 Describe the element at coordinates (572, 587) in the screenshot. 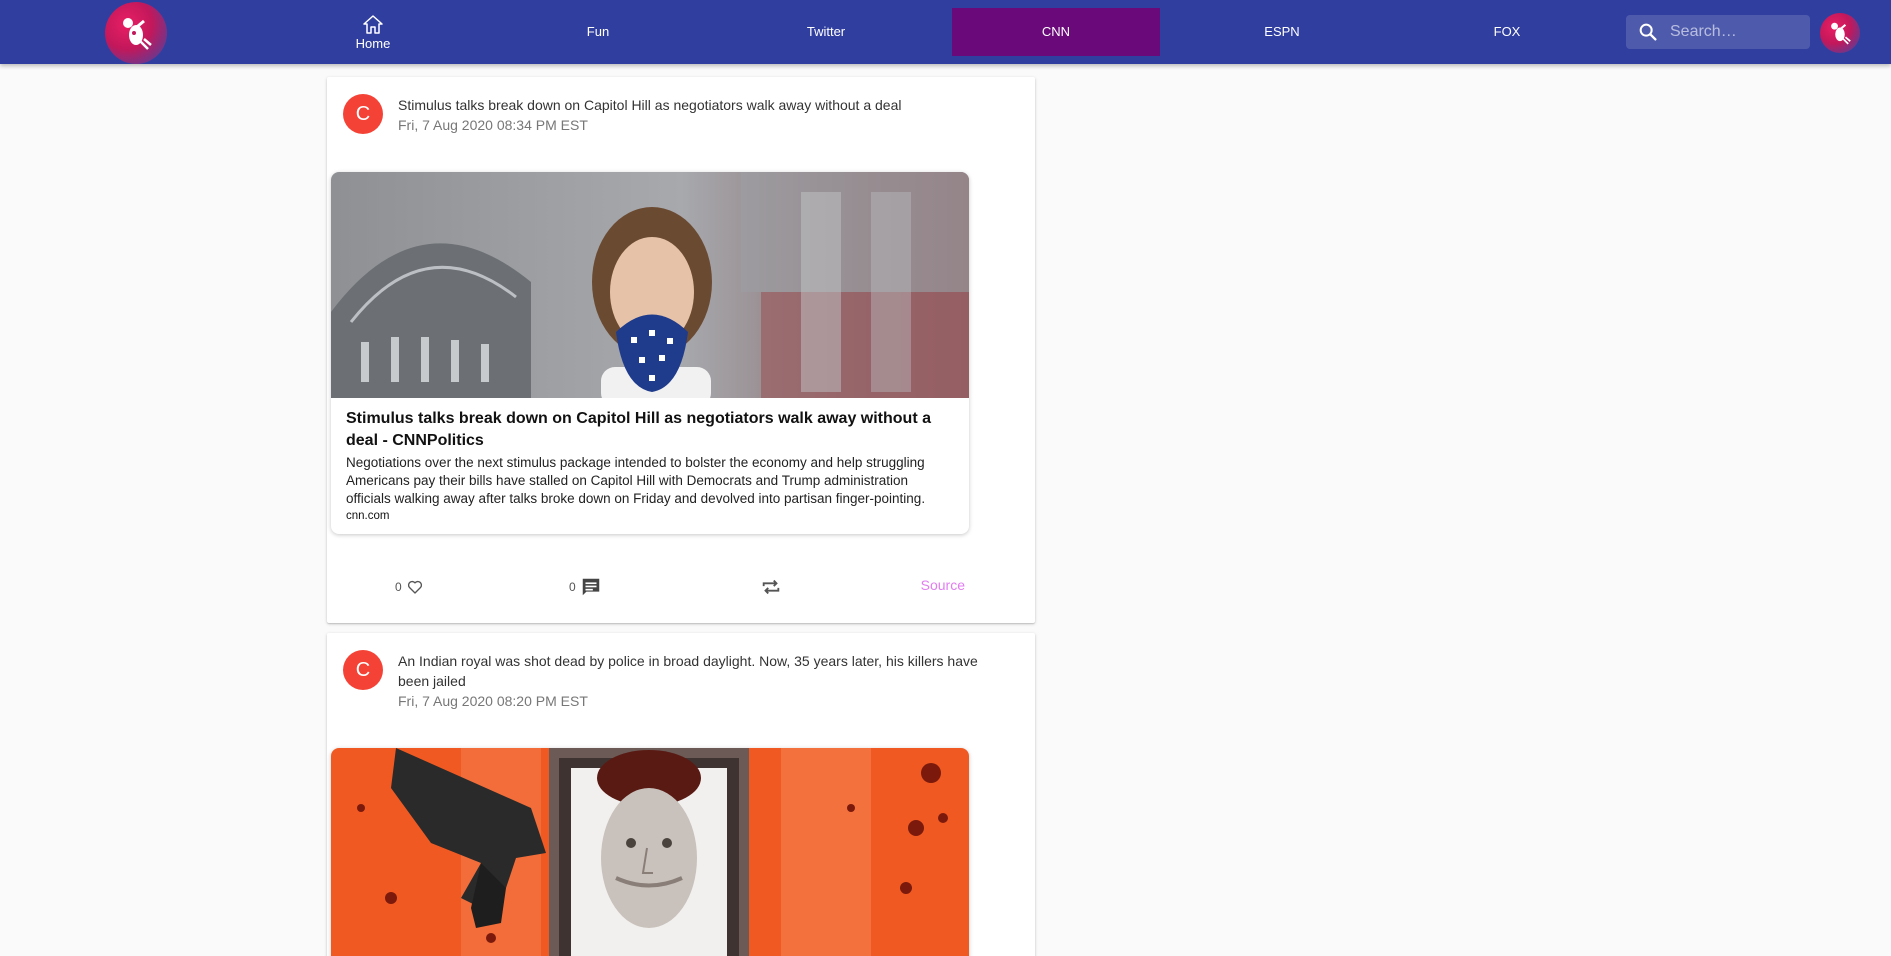

I see `comment-count: 0` at that location.